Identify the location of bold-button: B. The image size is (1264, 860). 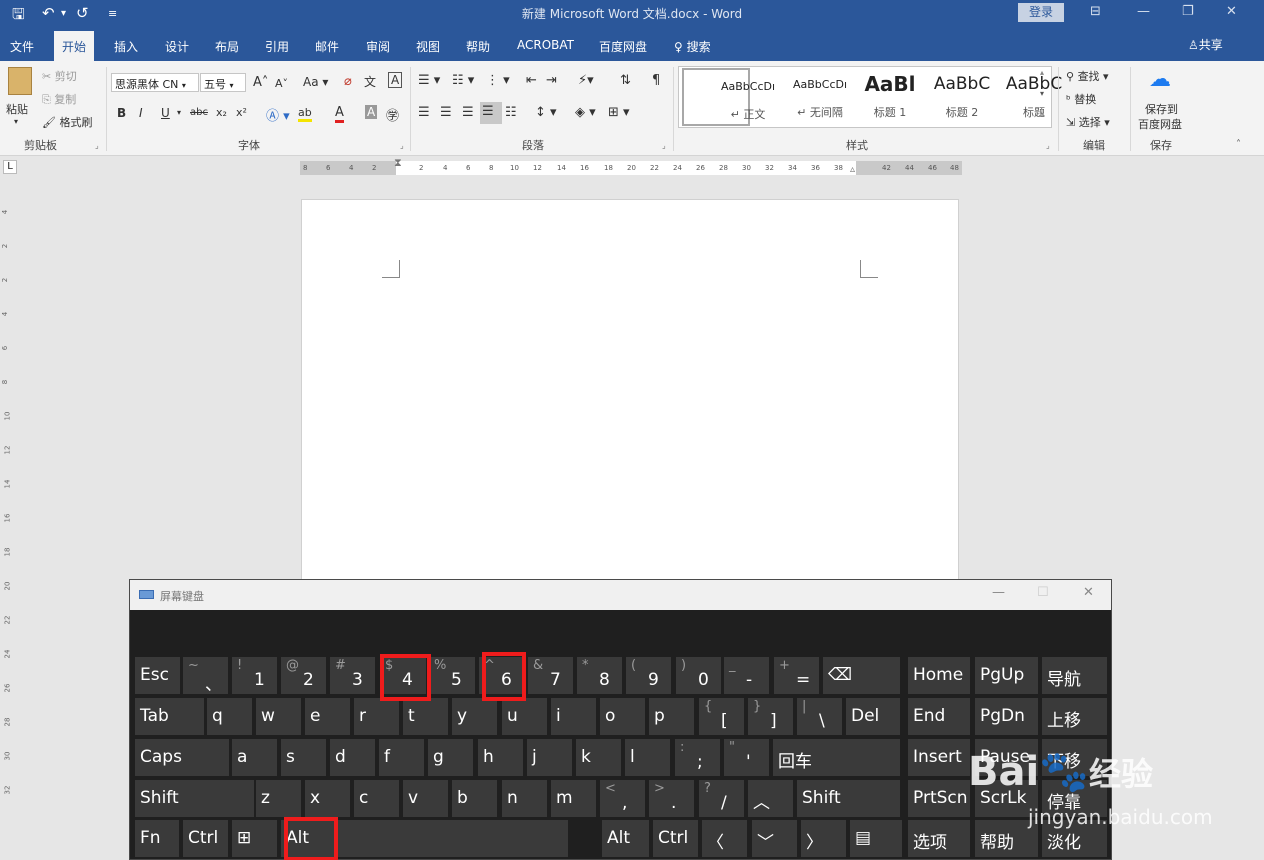
(121, 113).